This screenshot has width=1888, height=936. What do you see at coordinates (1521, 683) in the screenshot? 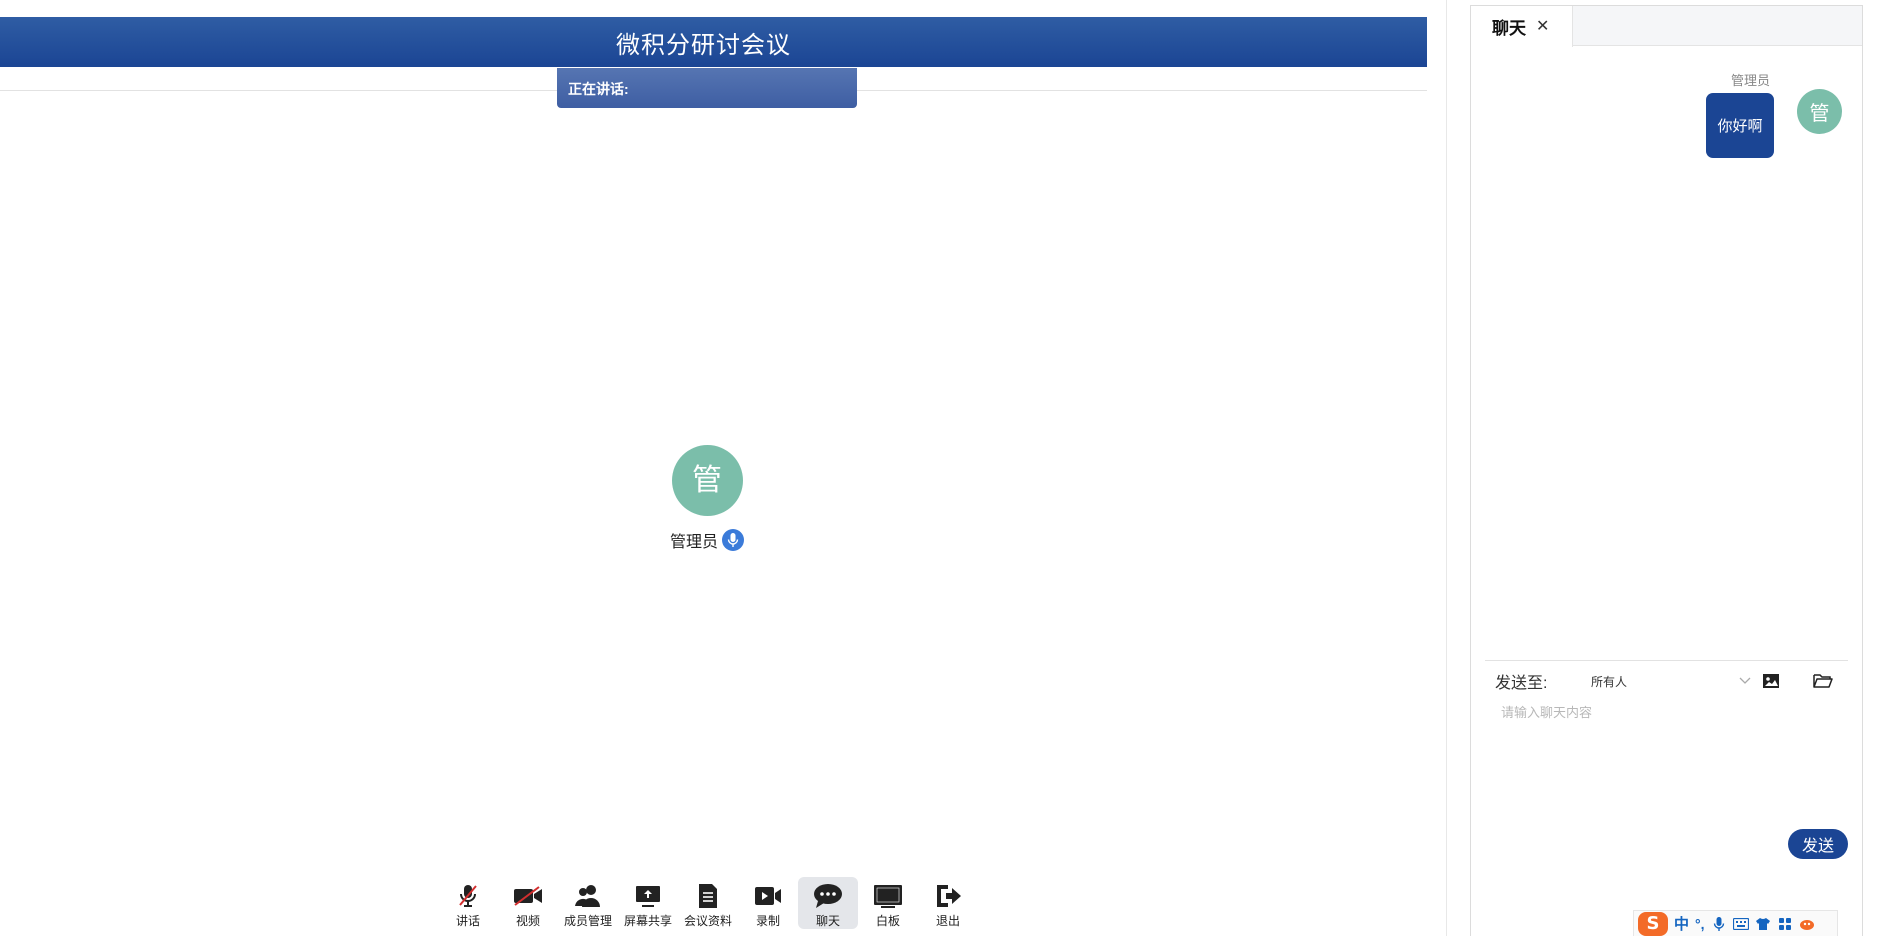
I see `send-to-label: 发送至:` at bounding box center [1521, 683].